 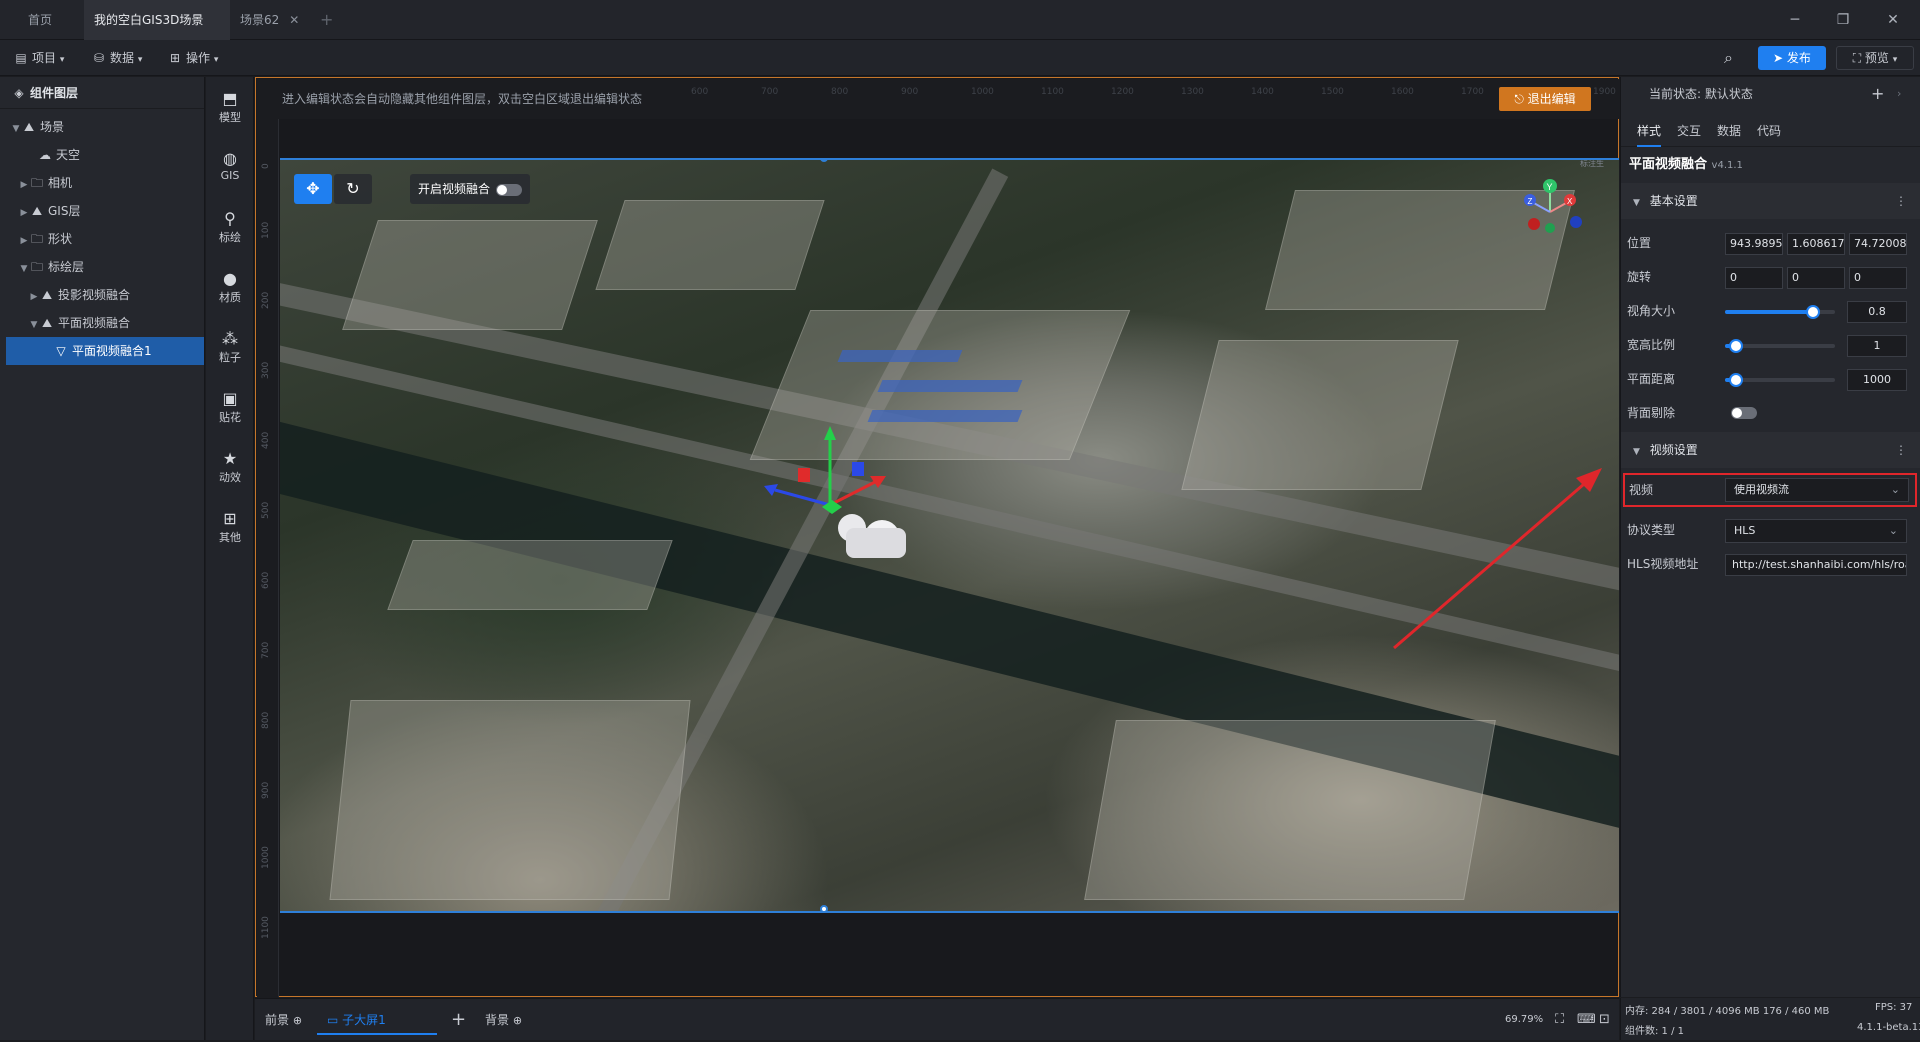 What do you see at coordinates (193, 58) in the screenshot?
I see `menu-operation: ⊞ 操作 ▾` at bounding box center [193, 58].